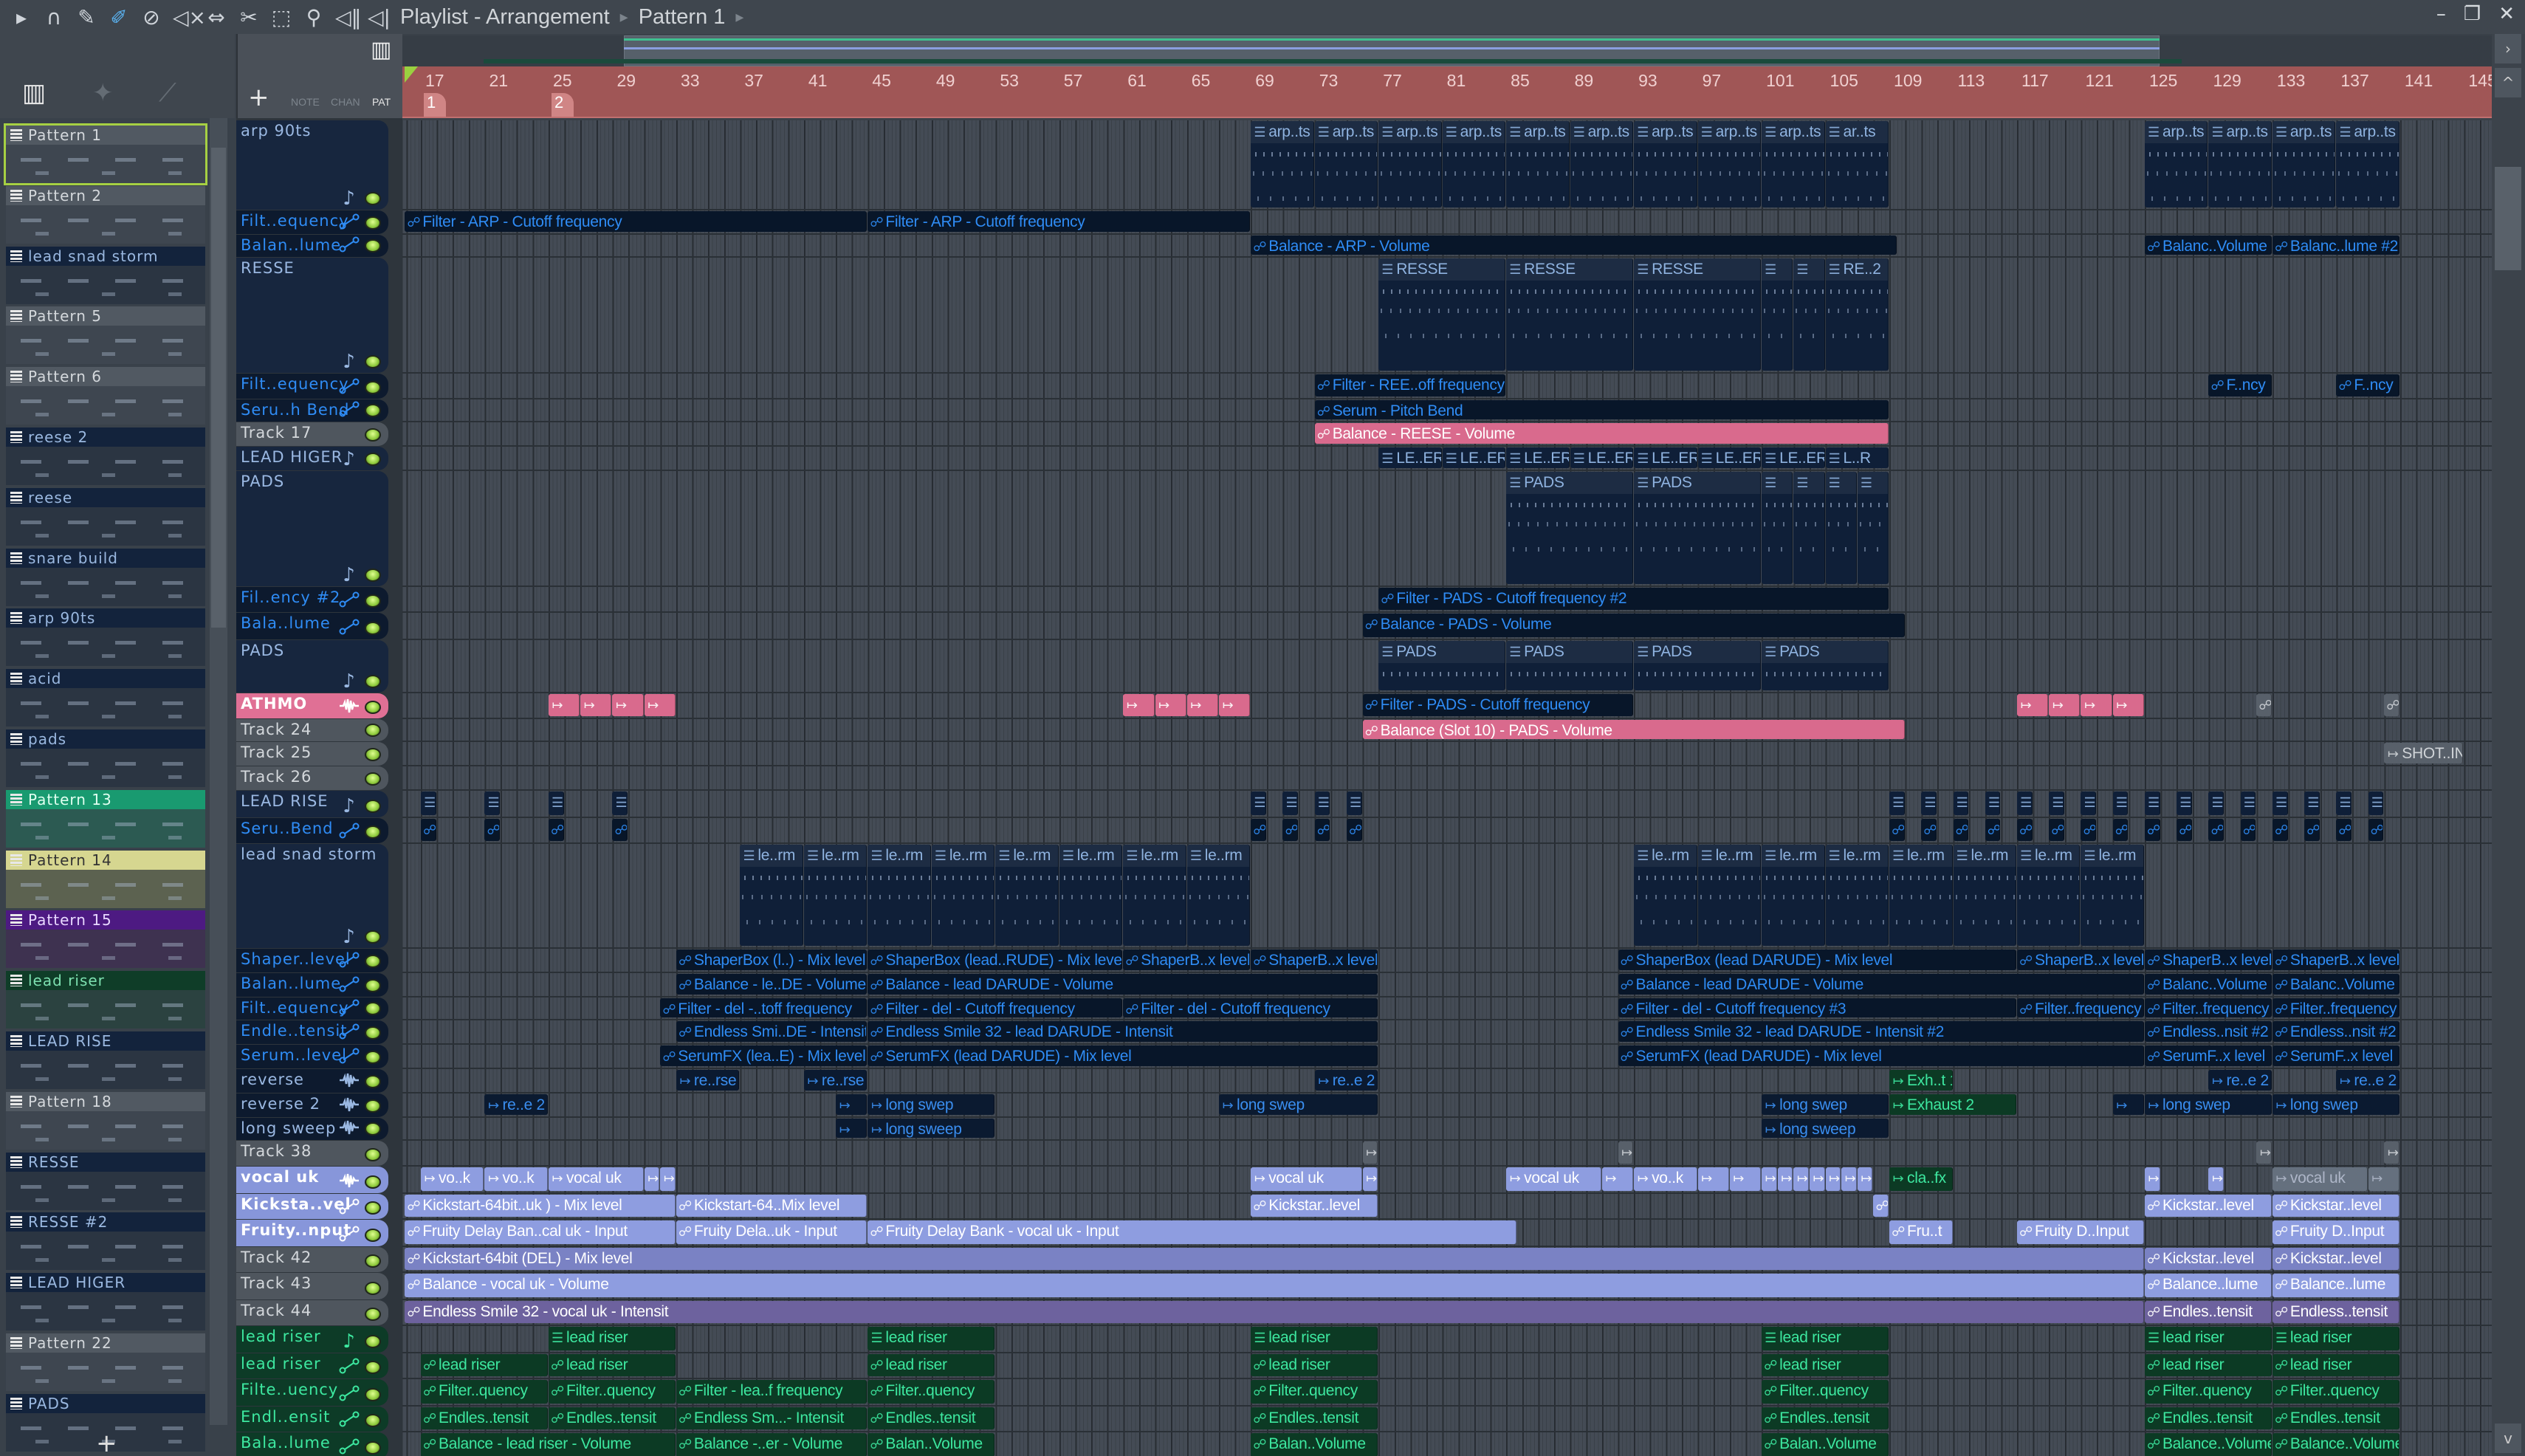  Describe the element at coordinates (1826, 1128) in the screenshot. I see `audio-clip: ↦ long sweep` at that location.